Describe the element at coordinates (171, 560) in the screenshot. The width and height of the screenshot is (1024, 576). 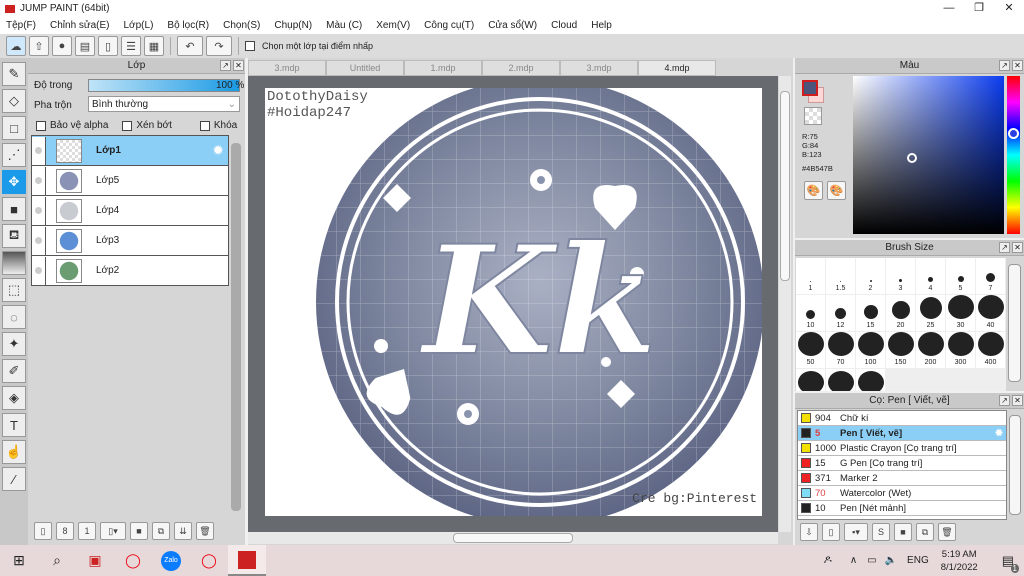
I see `zalo-icon: Zalo` at that location.